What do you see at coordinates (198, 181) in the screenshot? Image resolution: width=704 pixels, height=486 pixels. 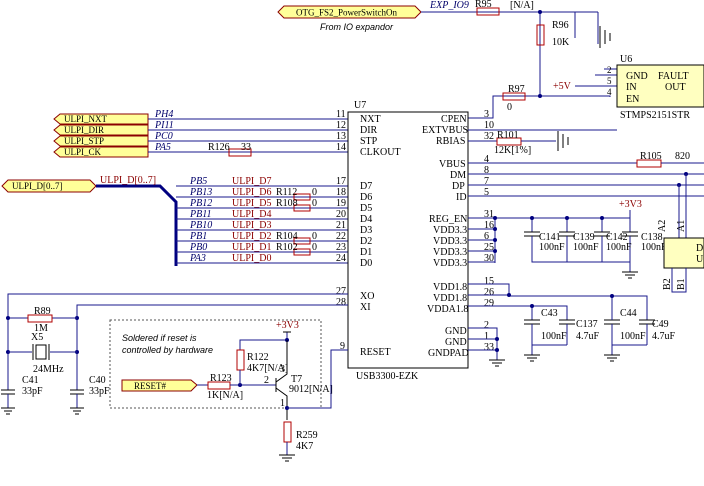 I see `svg-text: PB5` at bounding box center [198, 181].